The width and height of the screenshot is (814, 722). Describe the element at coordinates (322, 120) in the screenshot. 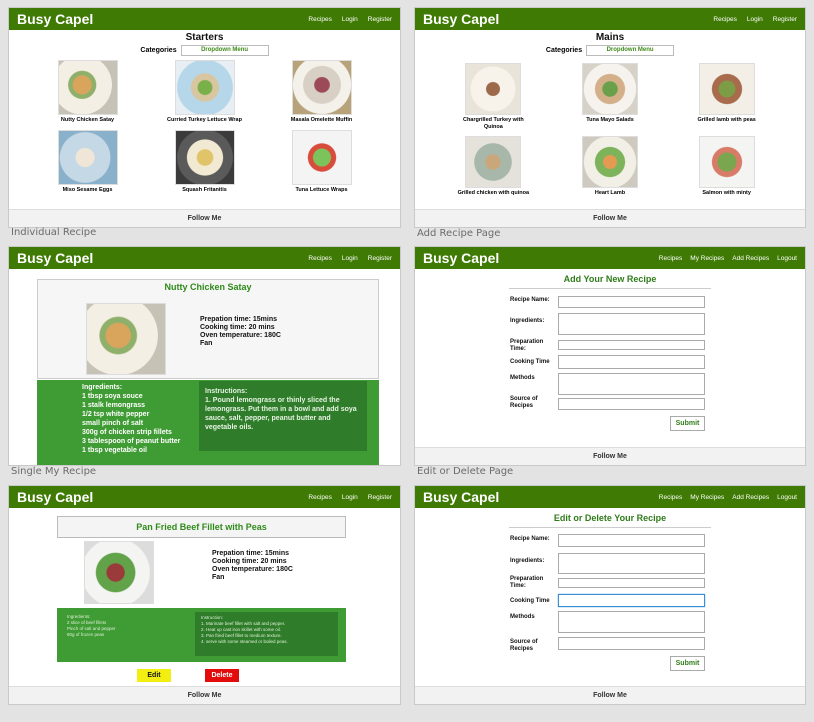

I see `recipe-name: Masala Omelette Muffin` at that location.